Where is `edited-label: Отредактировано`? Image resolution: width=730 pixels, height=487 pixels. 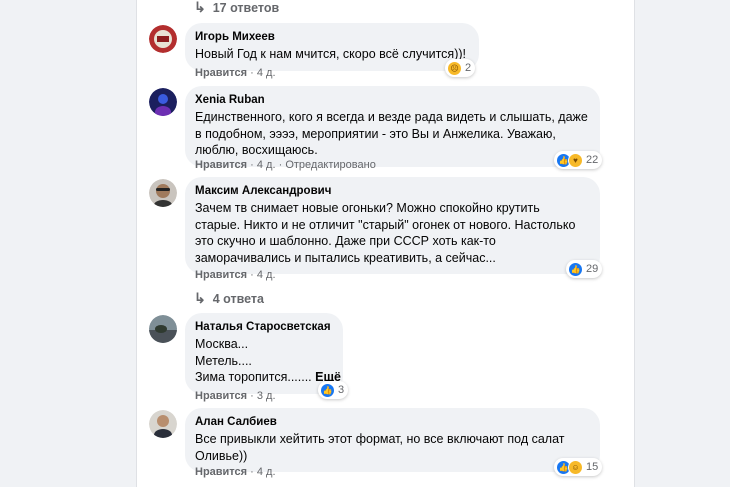
edited-label: Отредактировано is located at coordinates (330, 165).